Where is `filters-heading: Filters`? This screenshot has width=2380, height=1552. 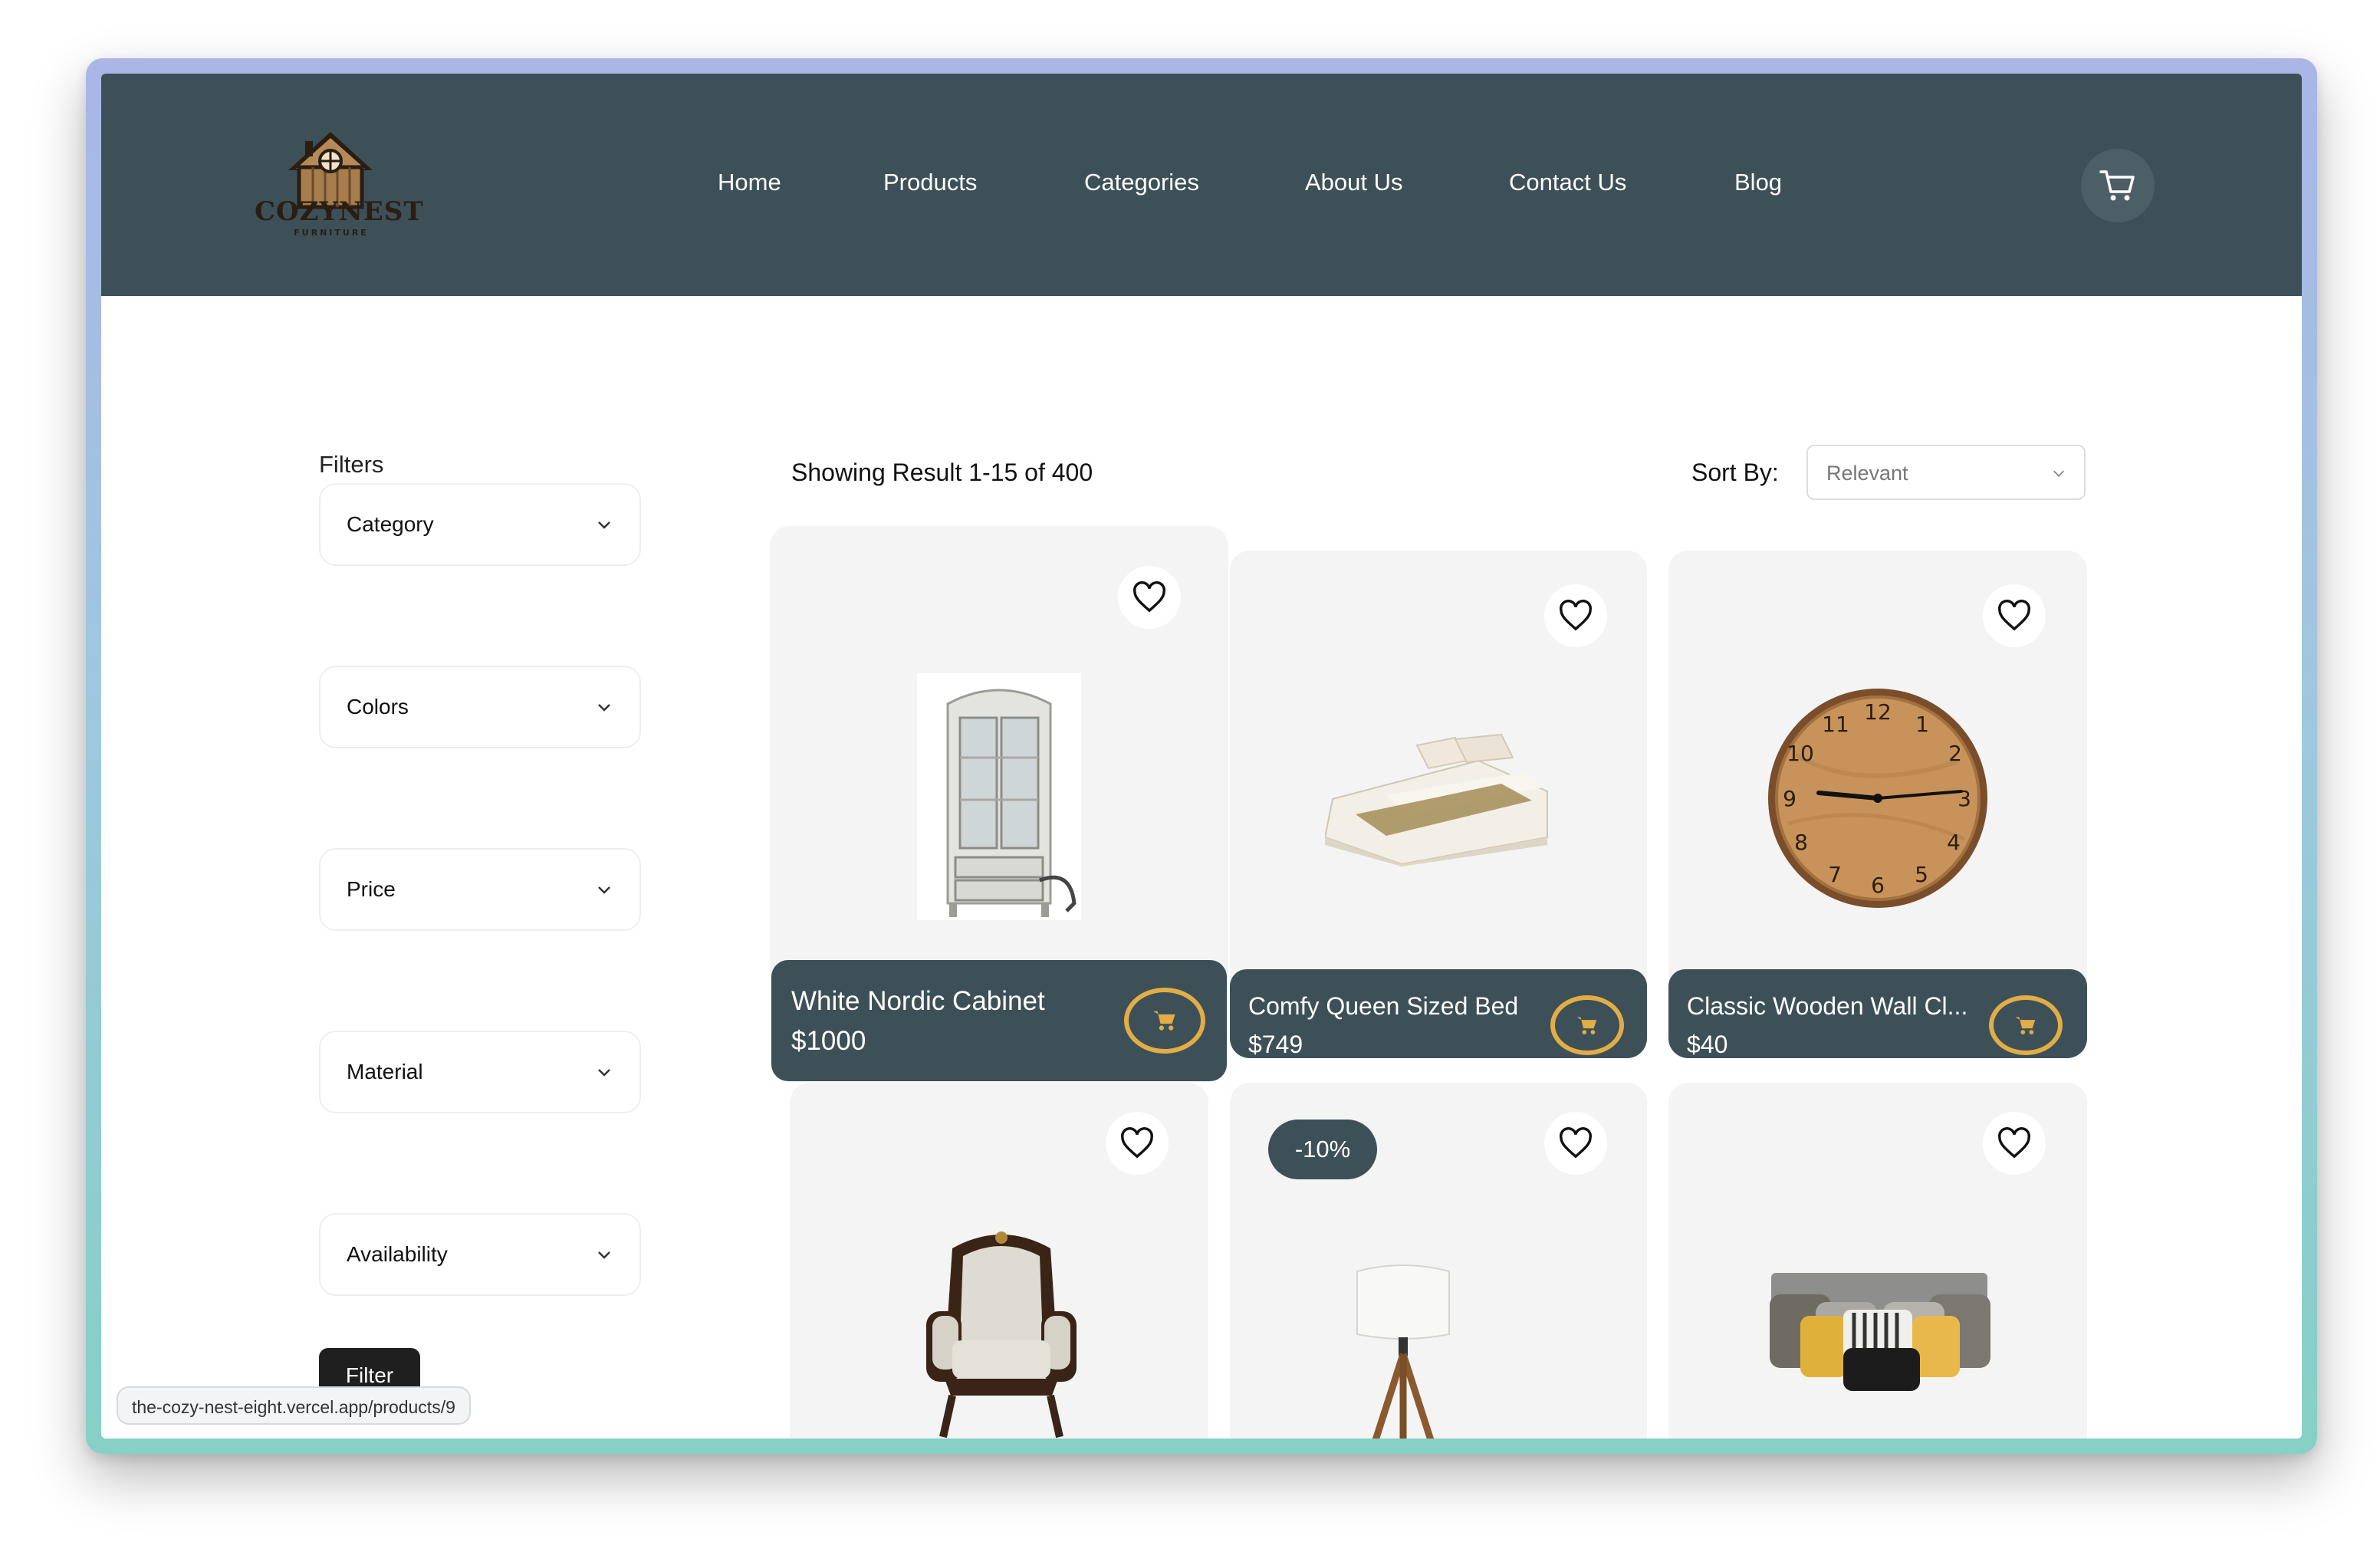
filters-heading: Filters is located at coordinates (352, 465).